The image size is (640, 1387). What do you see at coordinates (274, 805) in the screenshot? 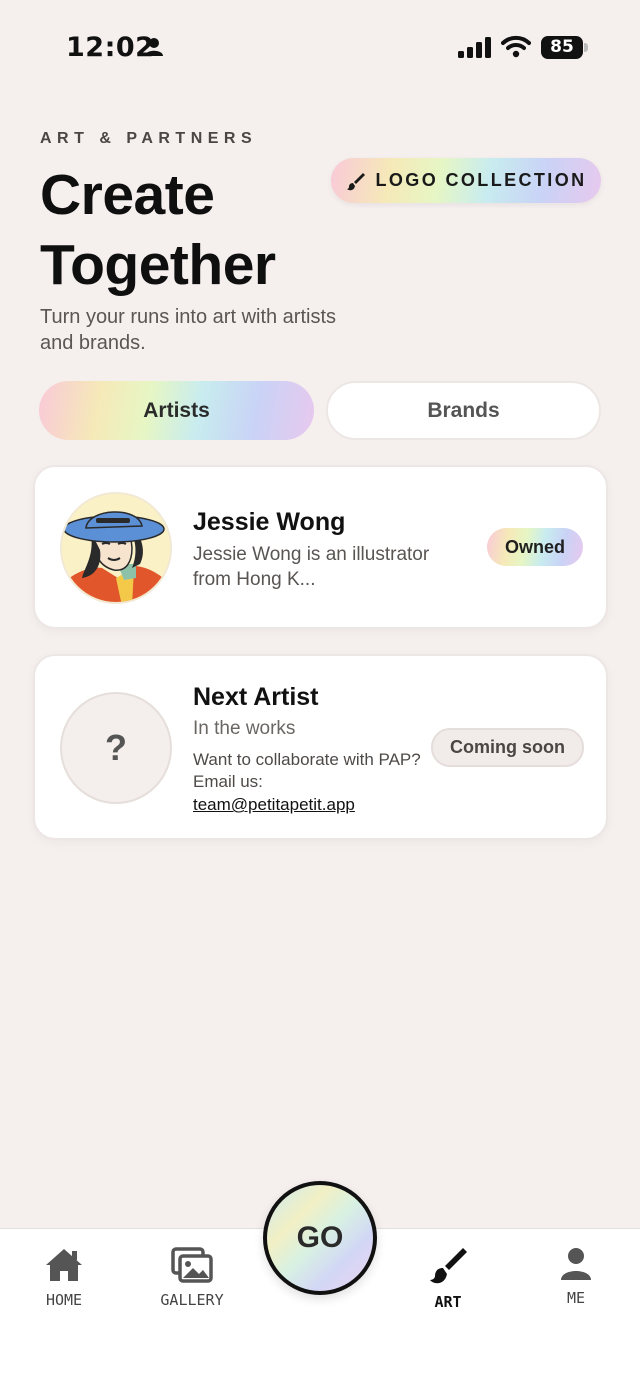
I see `contact-email-link: team@petitapetit.app` at bounding box center [274, 805].